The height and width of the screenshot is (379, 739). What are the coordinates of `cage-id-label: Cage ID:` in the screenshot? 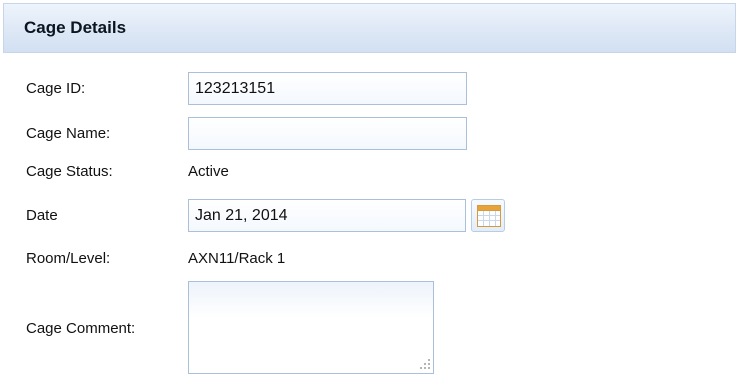 It's located at (56, 88).